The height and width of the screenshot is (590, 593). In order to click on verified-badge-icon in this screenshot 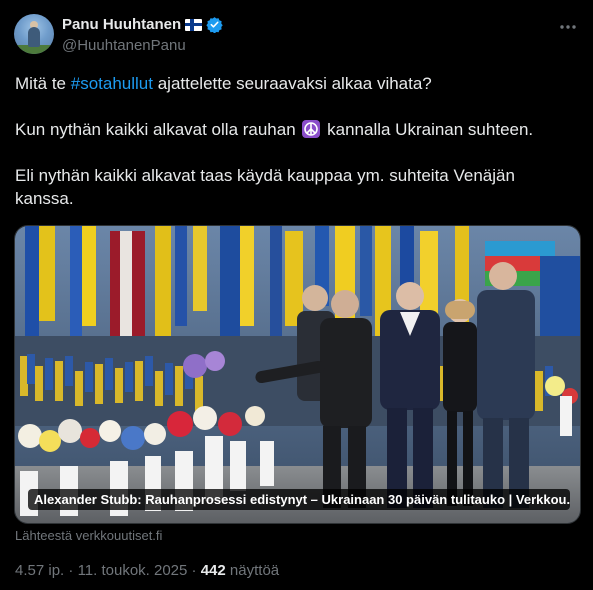, I will do `click(214, 24)`.